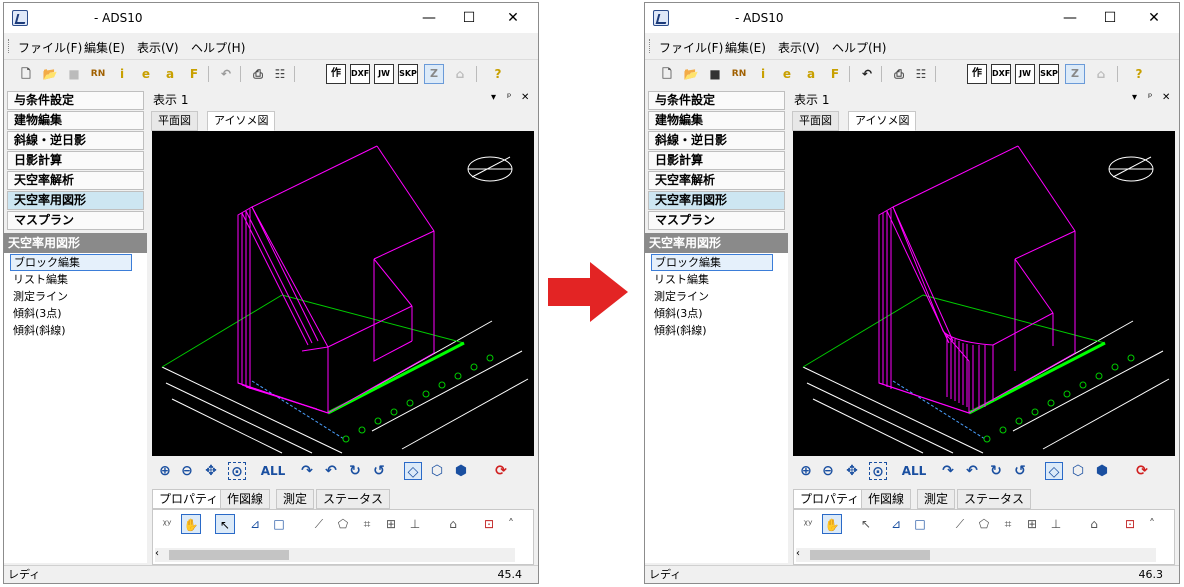 The height and width of the screenshot is (587, 1184). I want to click on hand-tool-icon: ✋, so click(832, 524).